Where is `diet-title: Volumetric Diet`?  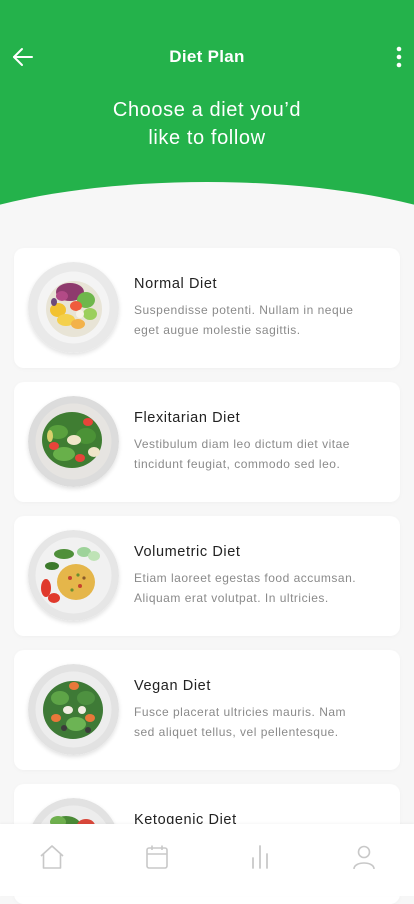 diet-title: Volumetric Diet is located at coordinates (187, 552).